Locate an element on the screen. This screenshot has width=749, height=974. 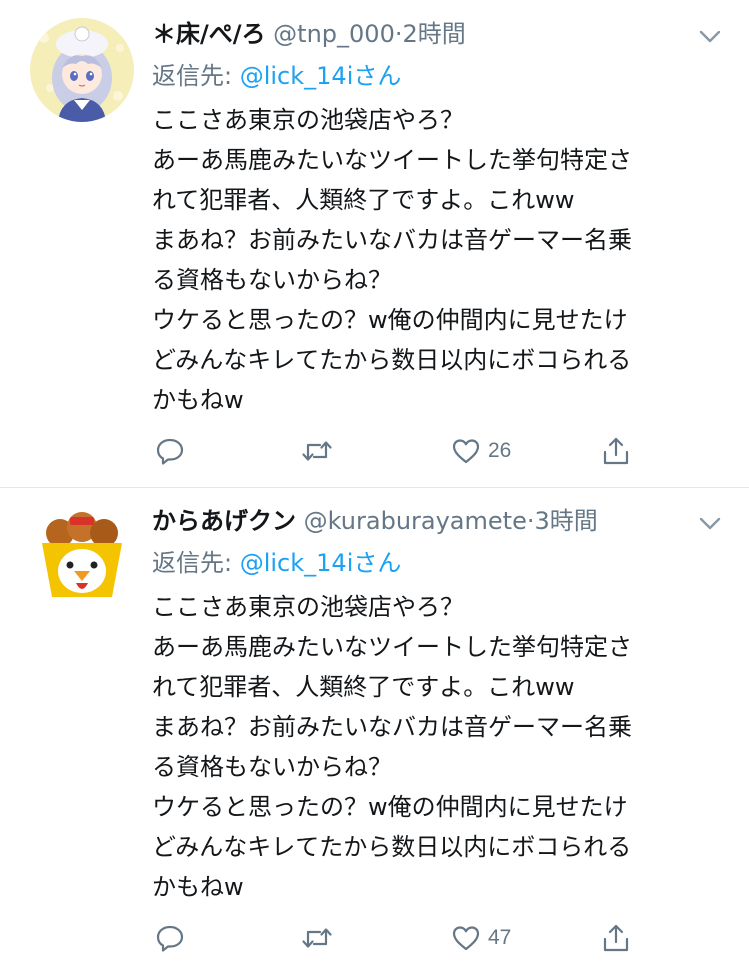
heart-icon is located at coordinates (466, 938).